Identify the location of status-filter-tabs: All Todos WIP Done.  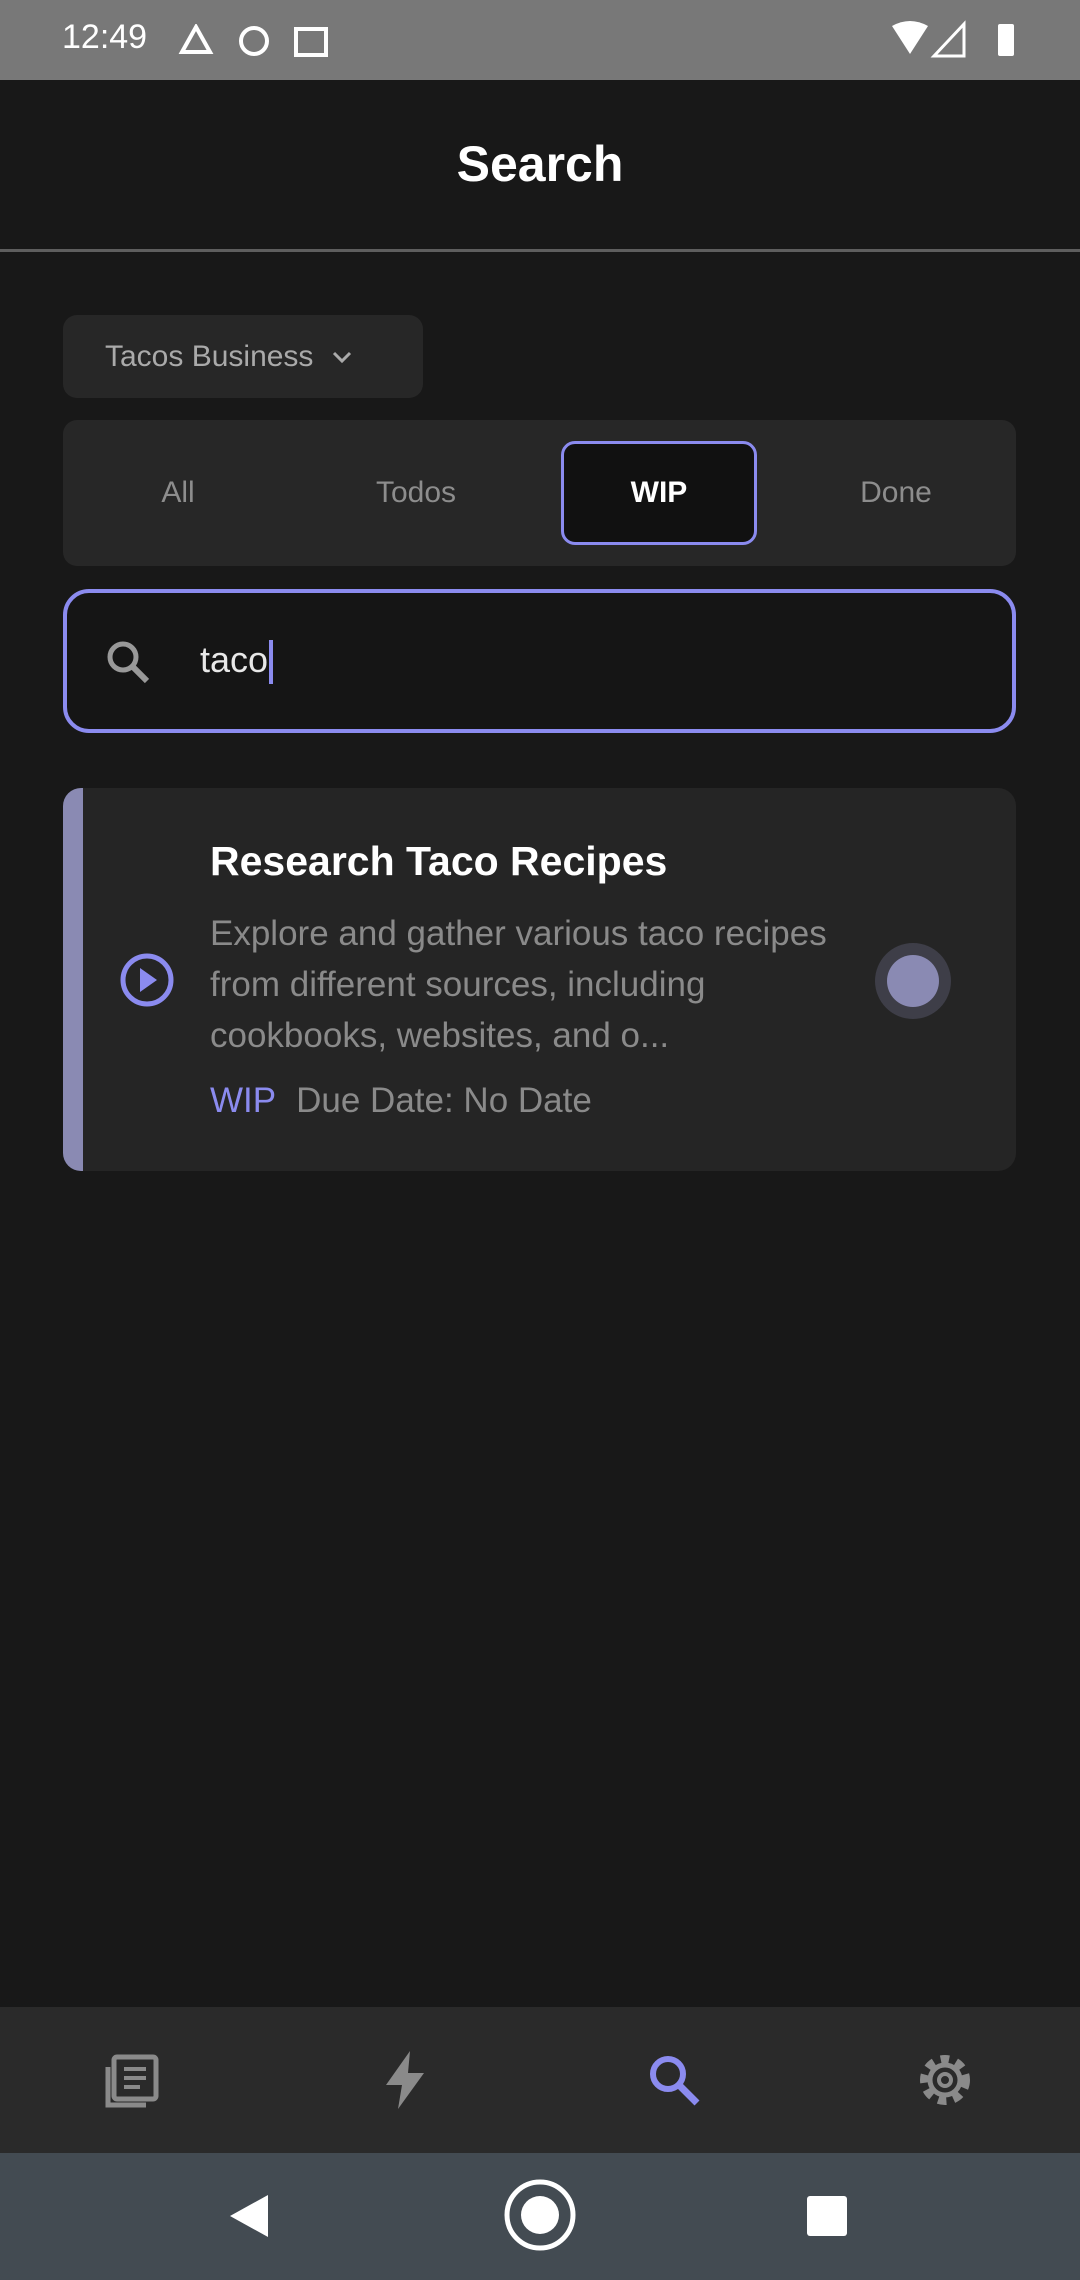
(539, 493).